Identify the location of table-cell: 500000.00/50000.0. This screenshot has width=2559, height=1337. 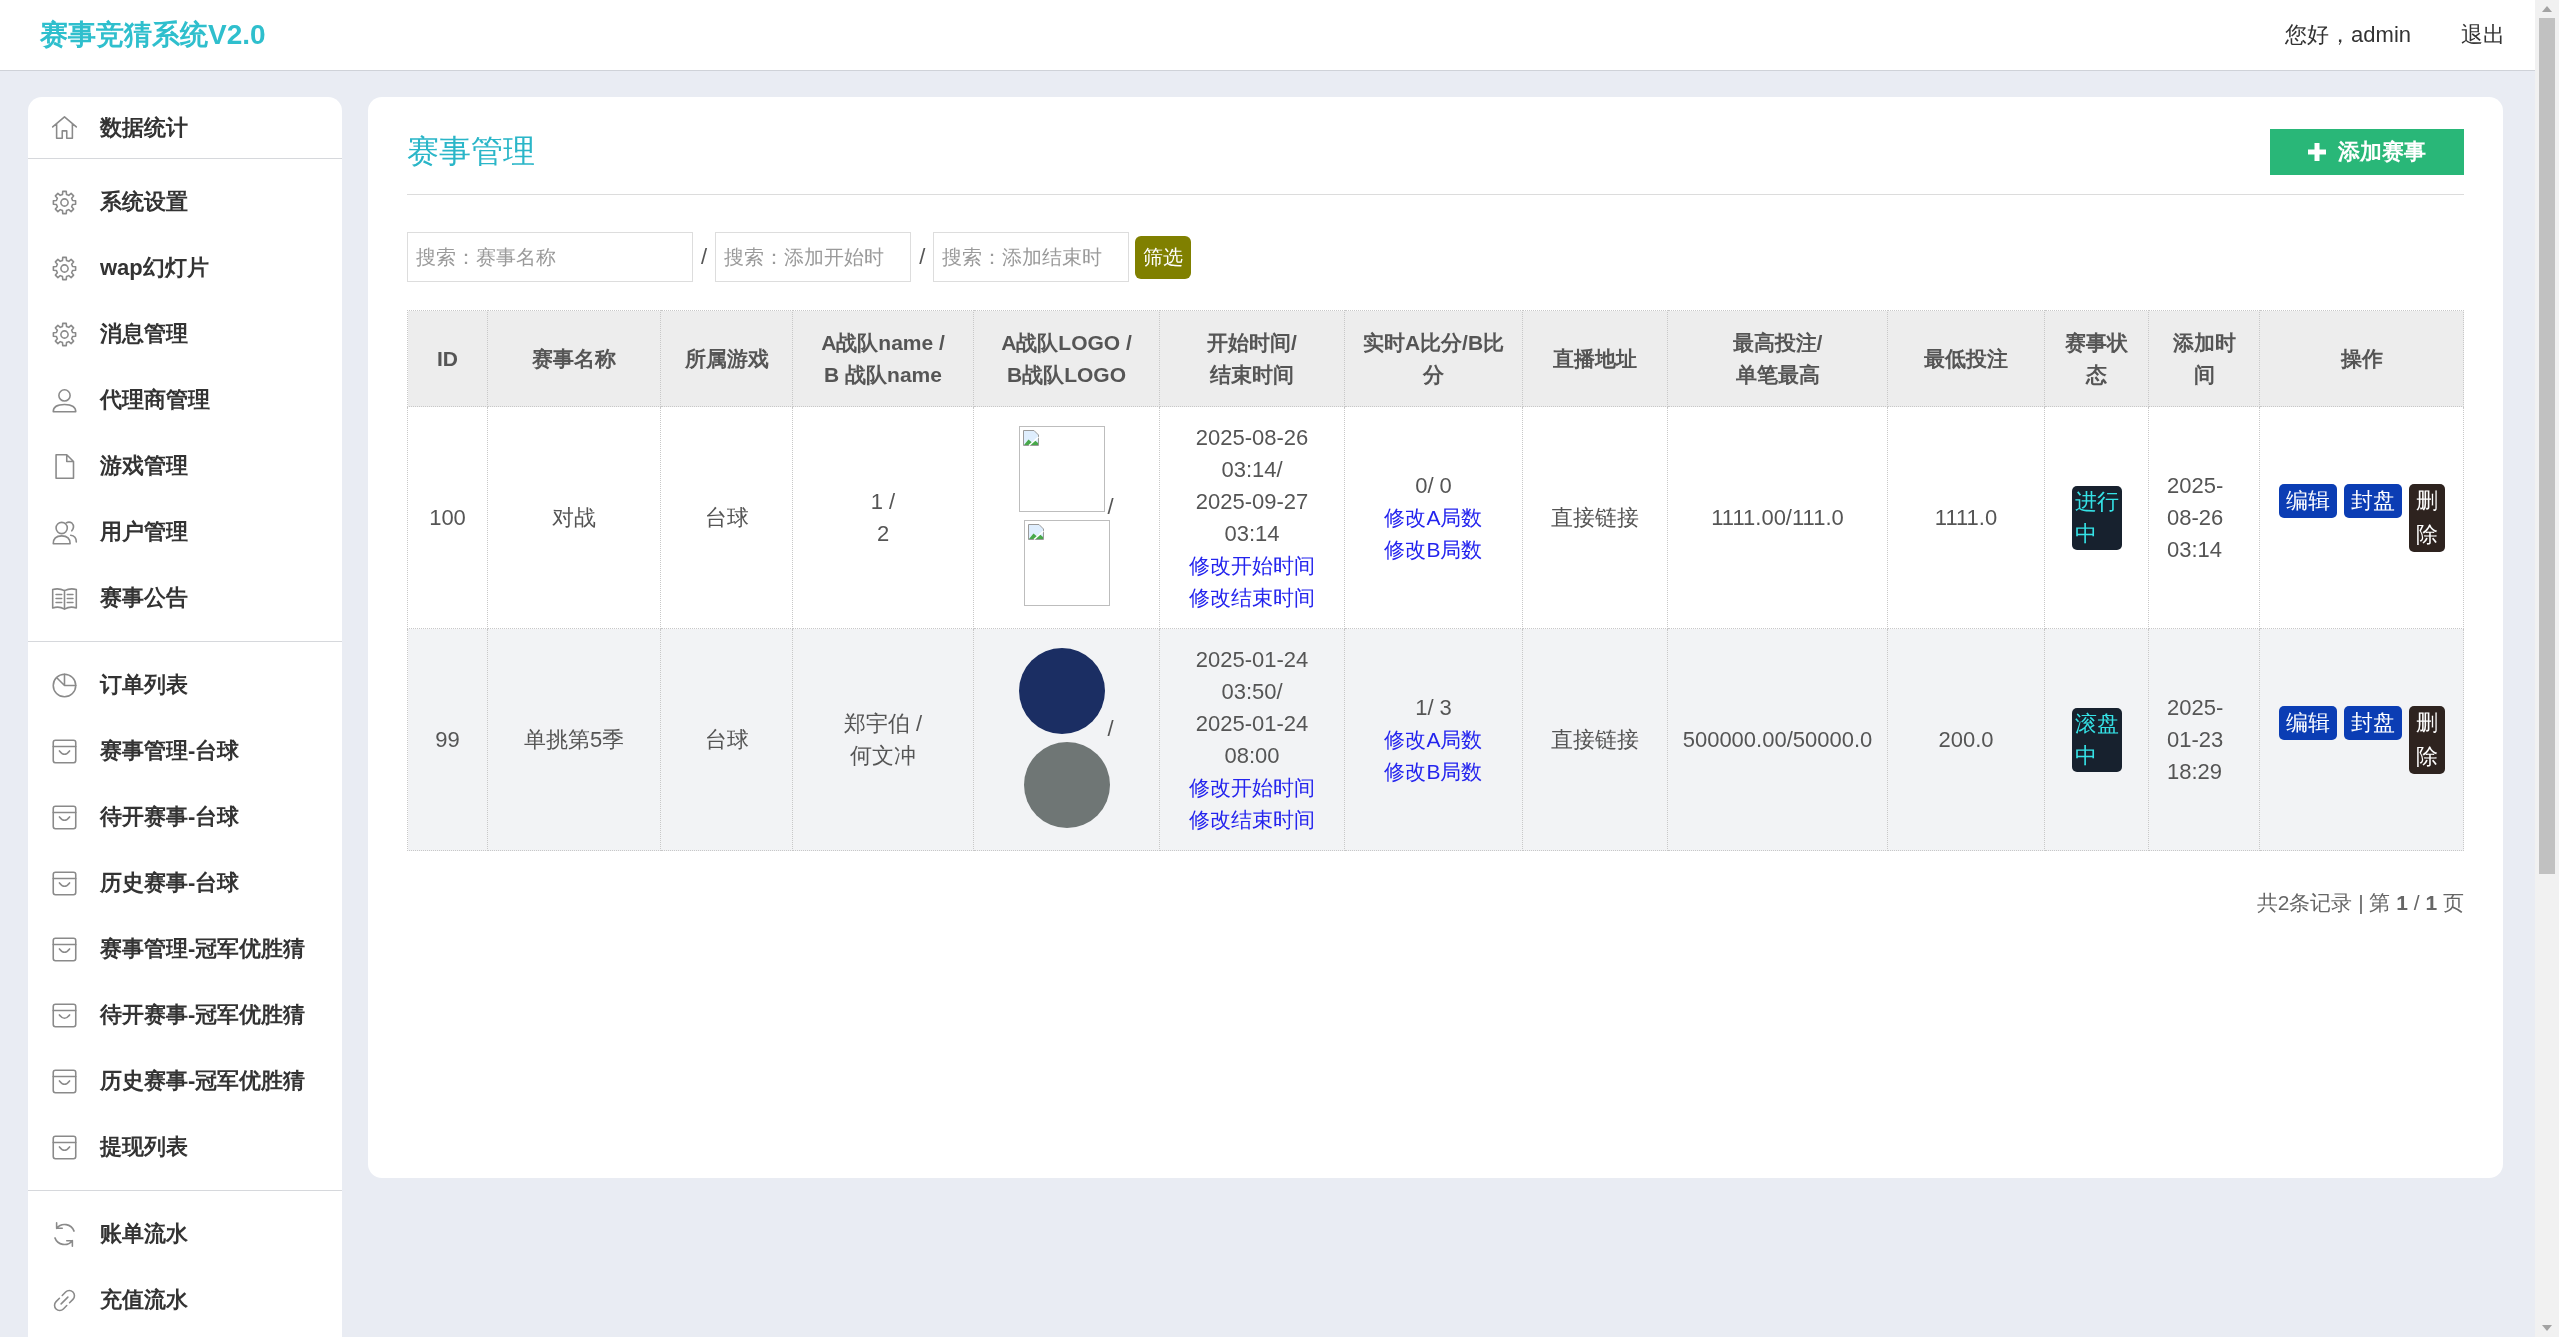
(1777, 739).